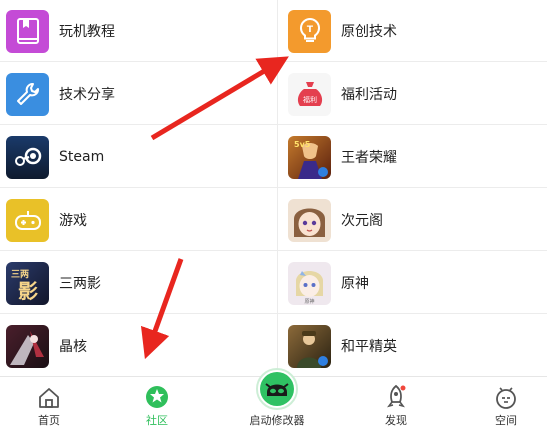  Describe the element at coordinates (369, 95) in the screenshot. I see `forum-item-label: 福利活动` at that location.